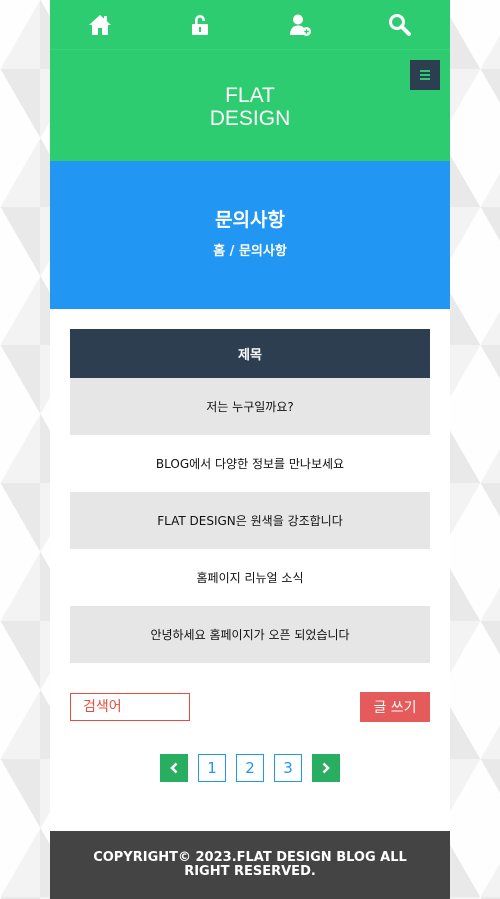 This screenshot has height=899, width=500. What do you see at coordinates (250, 406) in the screenshot?
I see `table-row: 저는 누구일까요?` at bounding box center [250, 406].